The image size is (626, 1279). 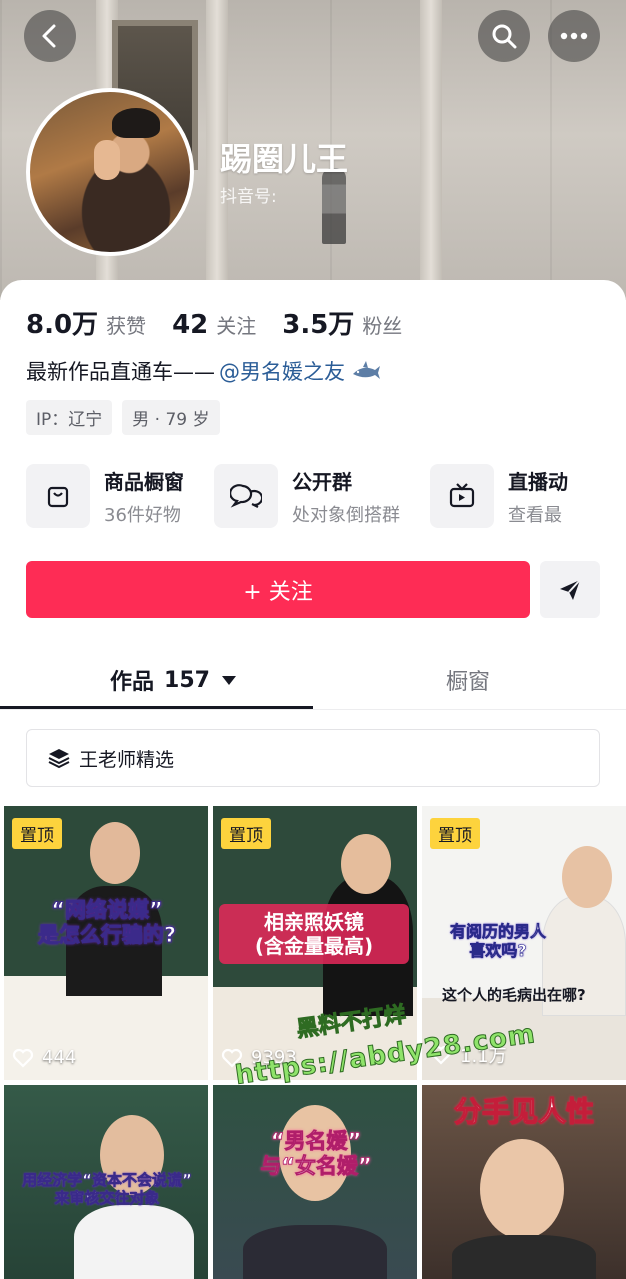 What do you see at coordinates (498, 932) in the screenshot?
I see `headline-line: 有阅历的男人` at bounding box center [498, 932].